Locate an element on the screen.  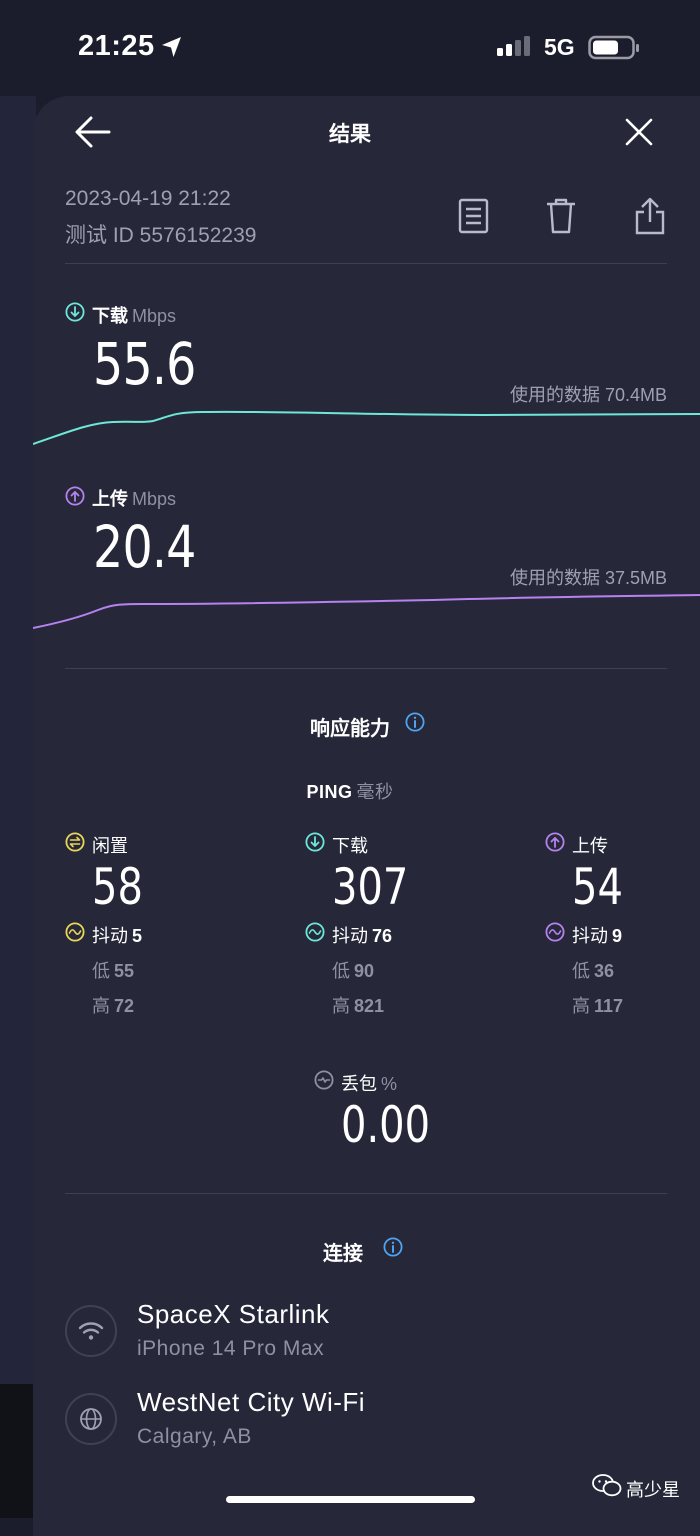
share-icon is located at coordinates (650, 216).